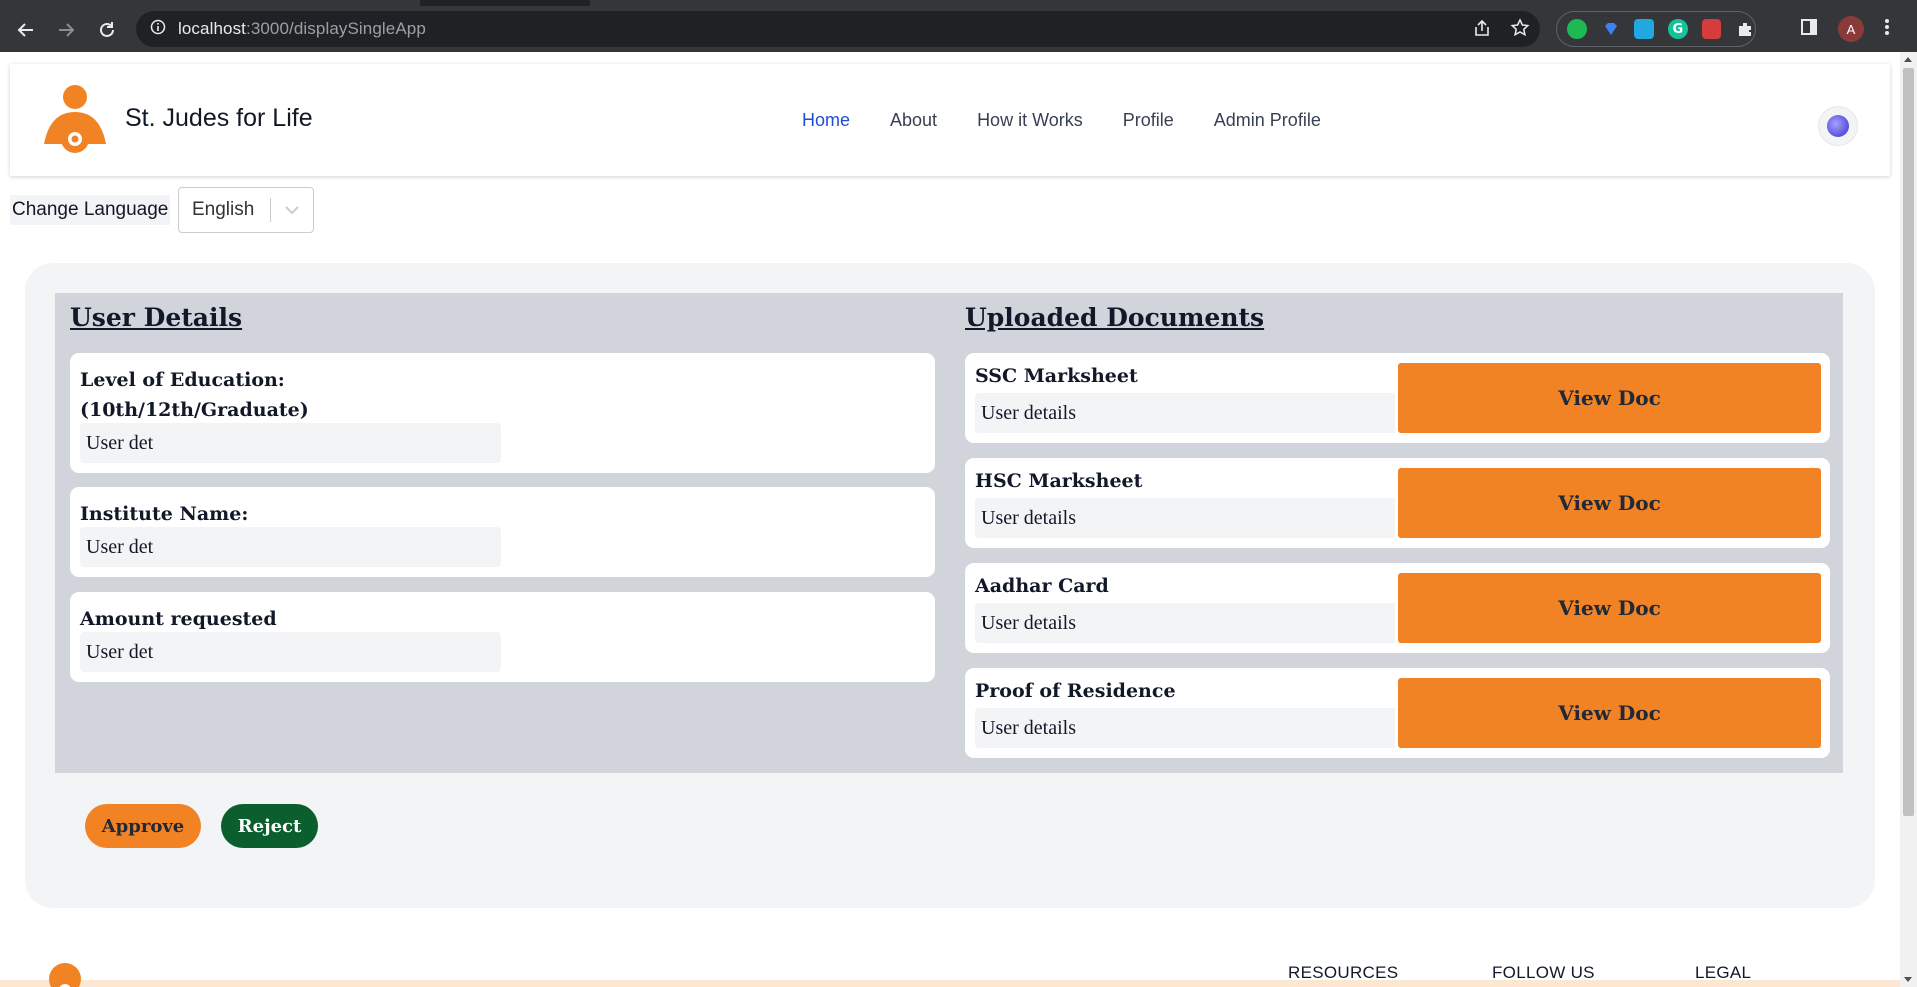 This screenshot has height=987, width=1917. What do you see at coordinates (1543, 972) in the screenshot?
I see `footer-follow-heading: FOLLOW US` at bounding box center [1543, 972].